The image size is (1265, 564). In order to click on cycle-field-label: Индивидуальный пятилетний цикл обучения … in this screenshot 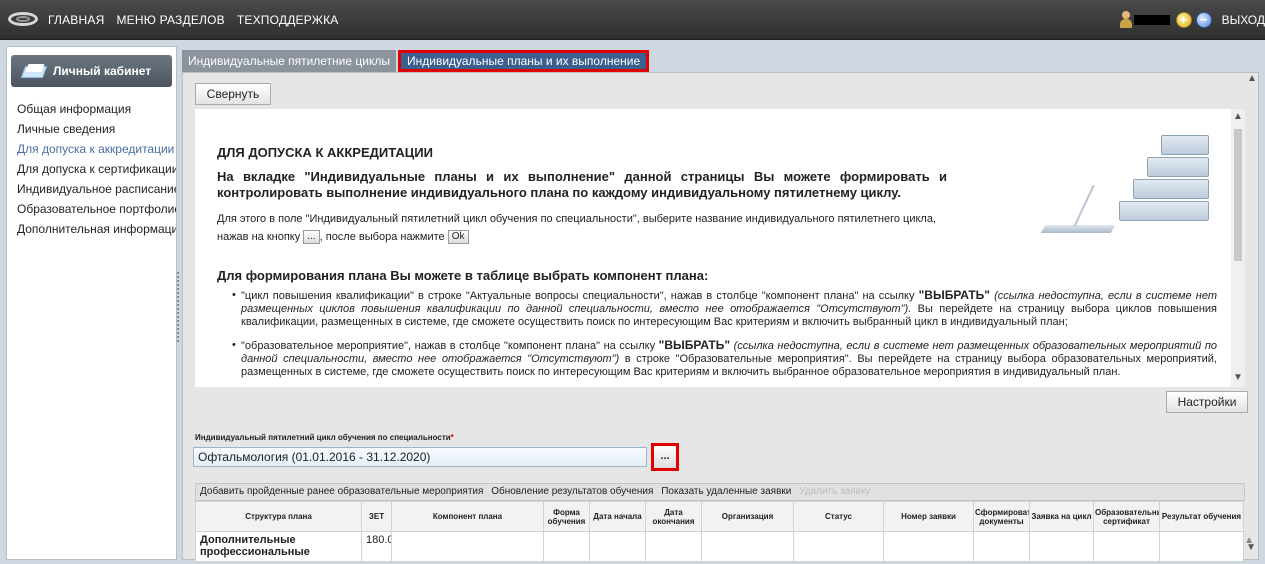, I will do `click(324, 437)`.